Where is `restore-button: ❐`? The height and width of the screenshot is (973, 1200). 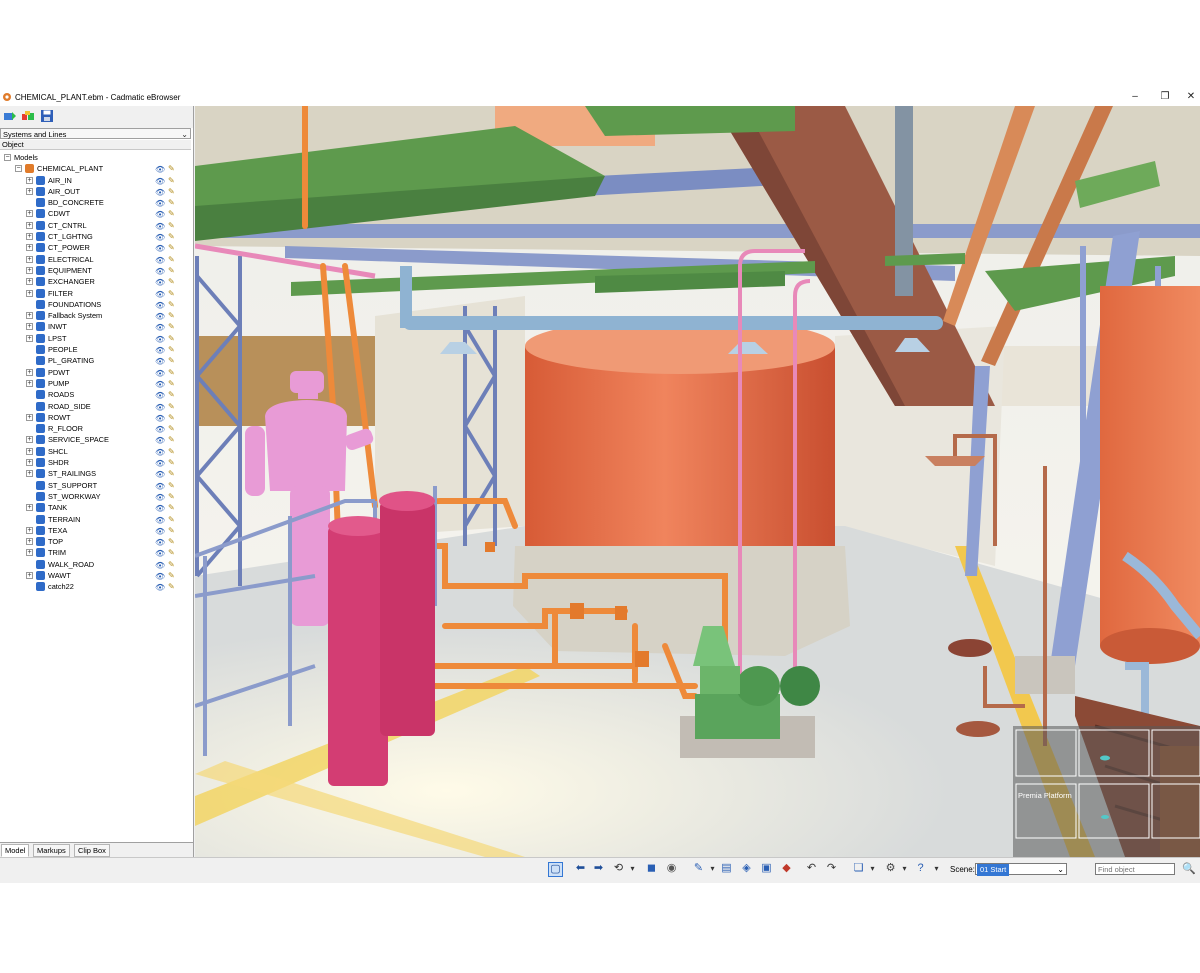 restore-button: ❐ is located at coordinates (1165, 97).